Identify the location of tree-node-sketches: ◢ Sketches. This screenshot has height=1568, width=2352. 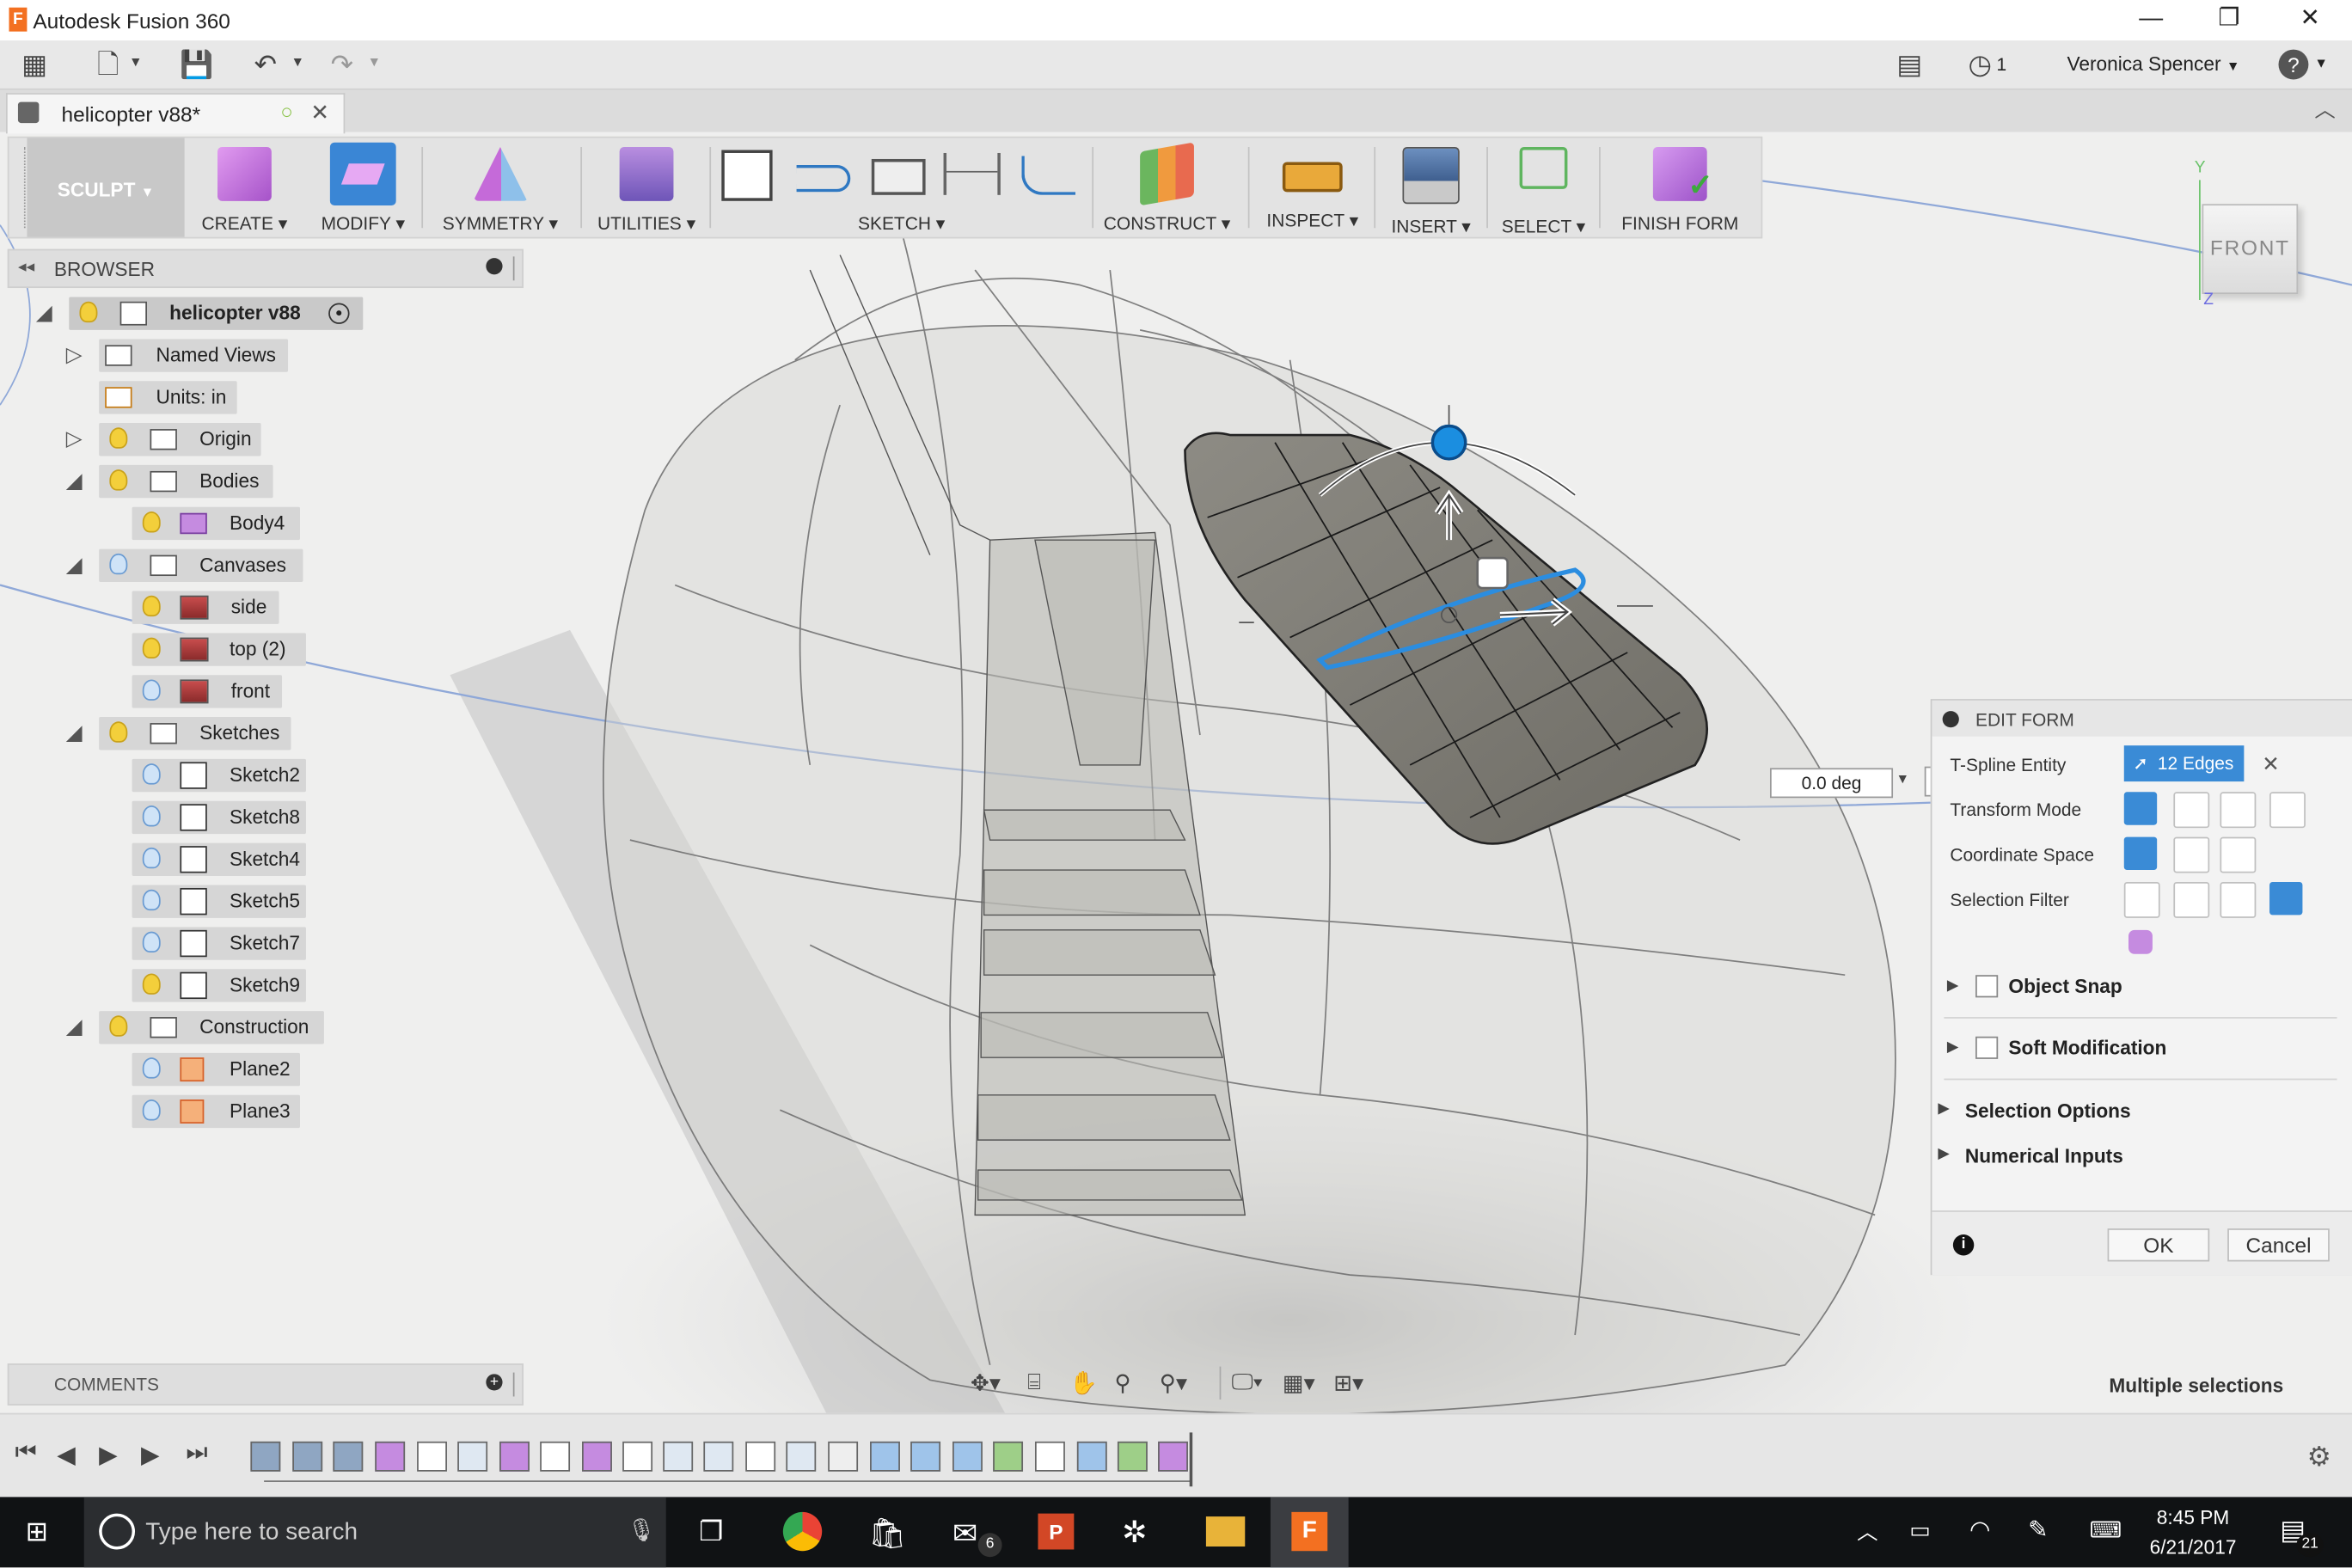
(262, 733).